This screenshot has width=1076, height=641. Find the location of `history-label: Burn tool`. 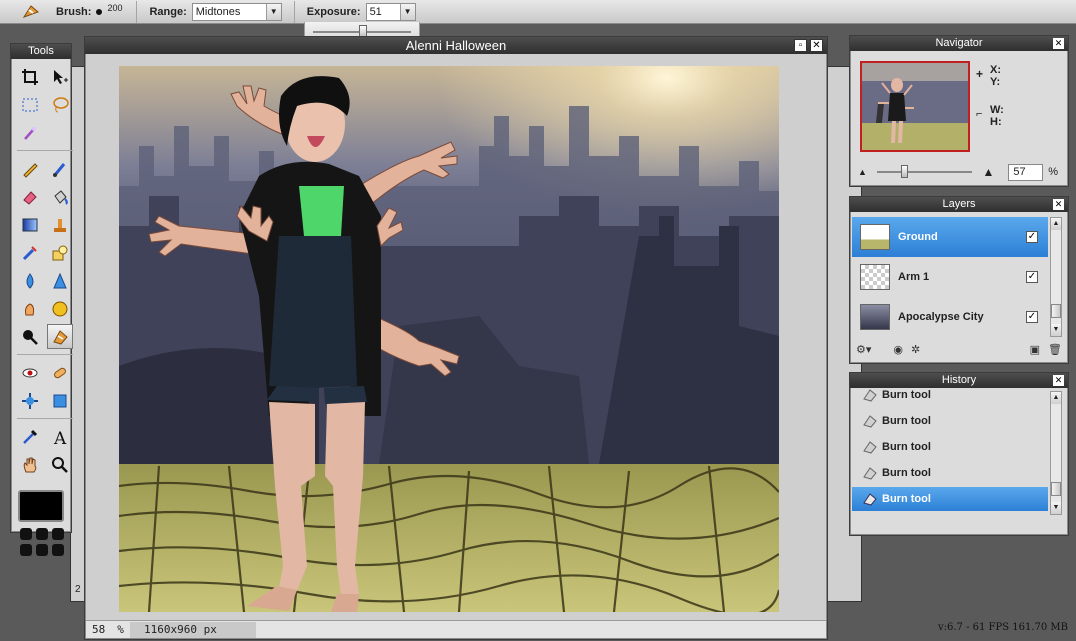

history-label: Burn tool is located at coordinates (906, 421).